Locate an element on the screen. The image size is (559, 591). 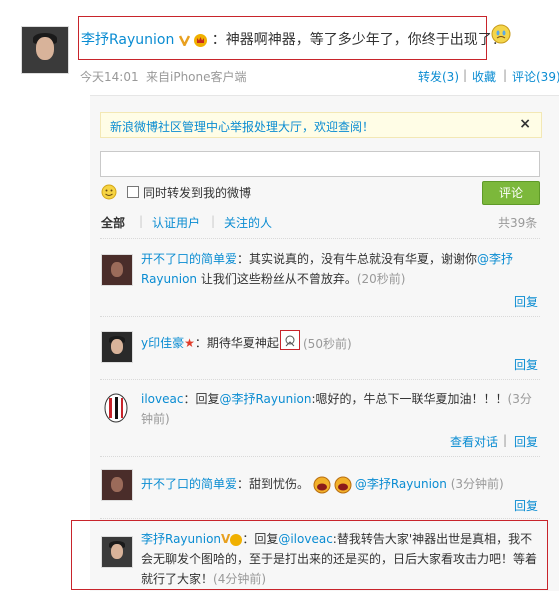
comment-time: (3分钟前) is located at coordinates (477, 484).